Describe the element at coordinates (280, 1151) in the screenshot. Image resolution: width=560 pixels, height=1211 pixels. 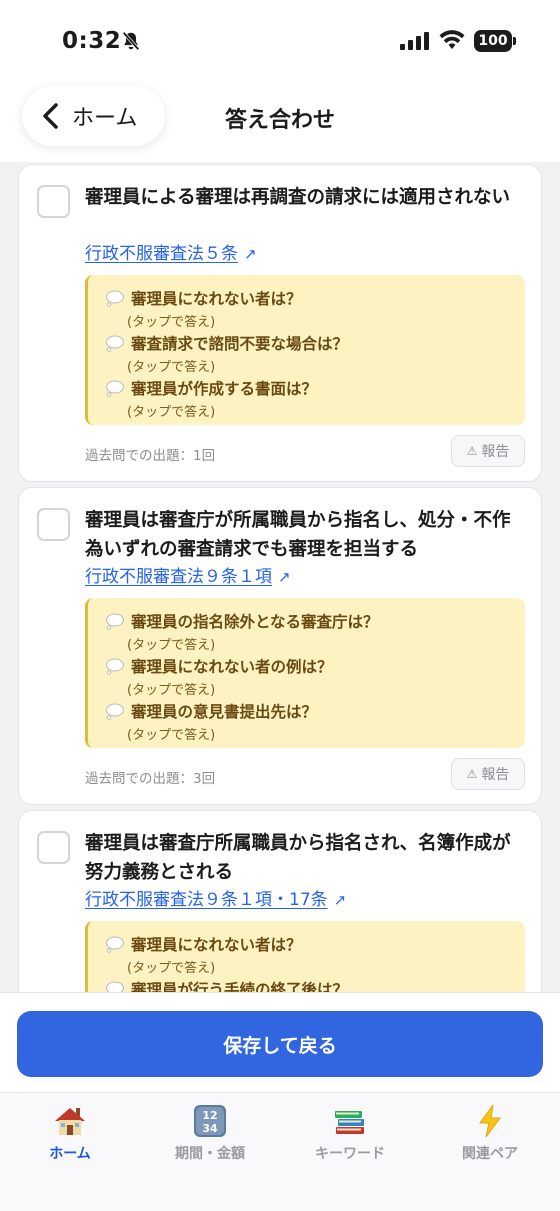
I see `tab-bar: ホーム 12 34 期間・金額 キーワード 関連ペア` at that location.